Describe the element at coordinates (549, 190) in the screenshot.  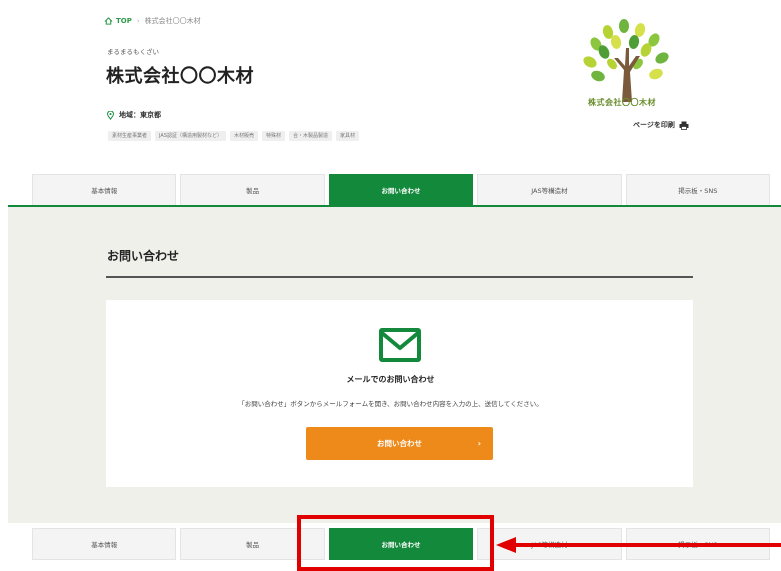
I see `tab-jas-structural: JAS等構造材` at that location.